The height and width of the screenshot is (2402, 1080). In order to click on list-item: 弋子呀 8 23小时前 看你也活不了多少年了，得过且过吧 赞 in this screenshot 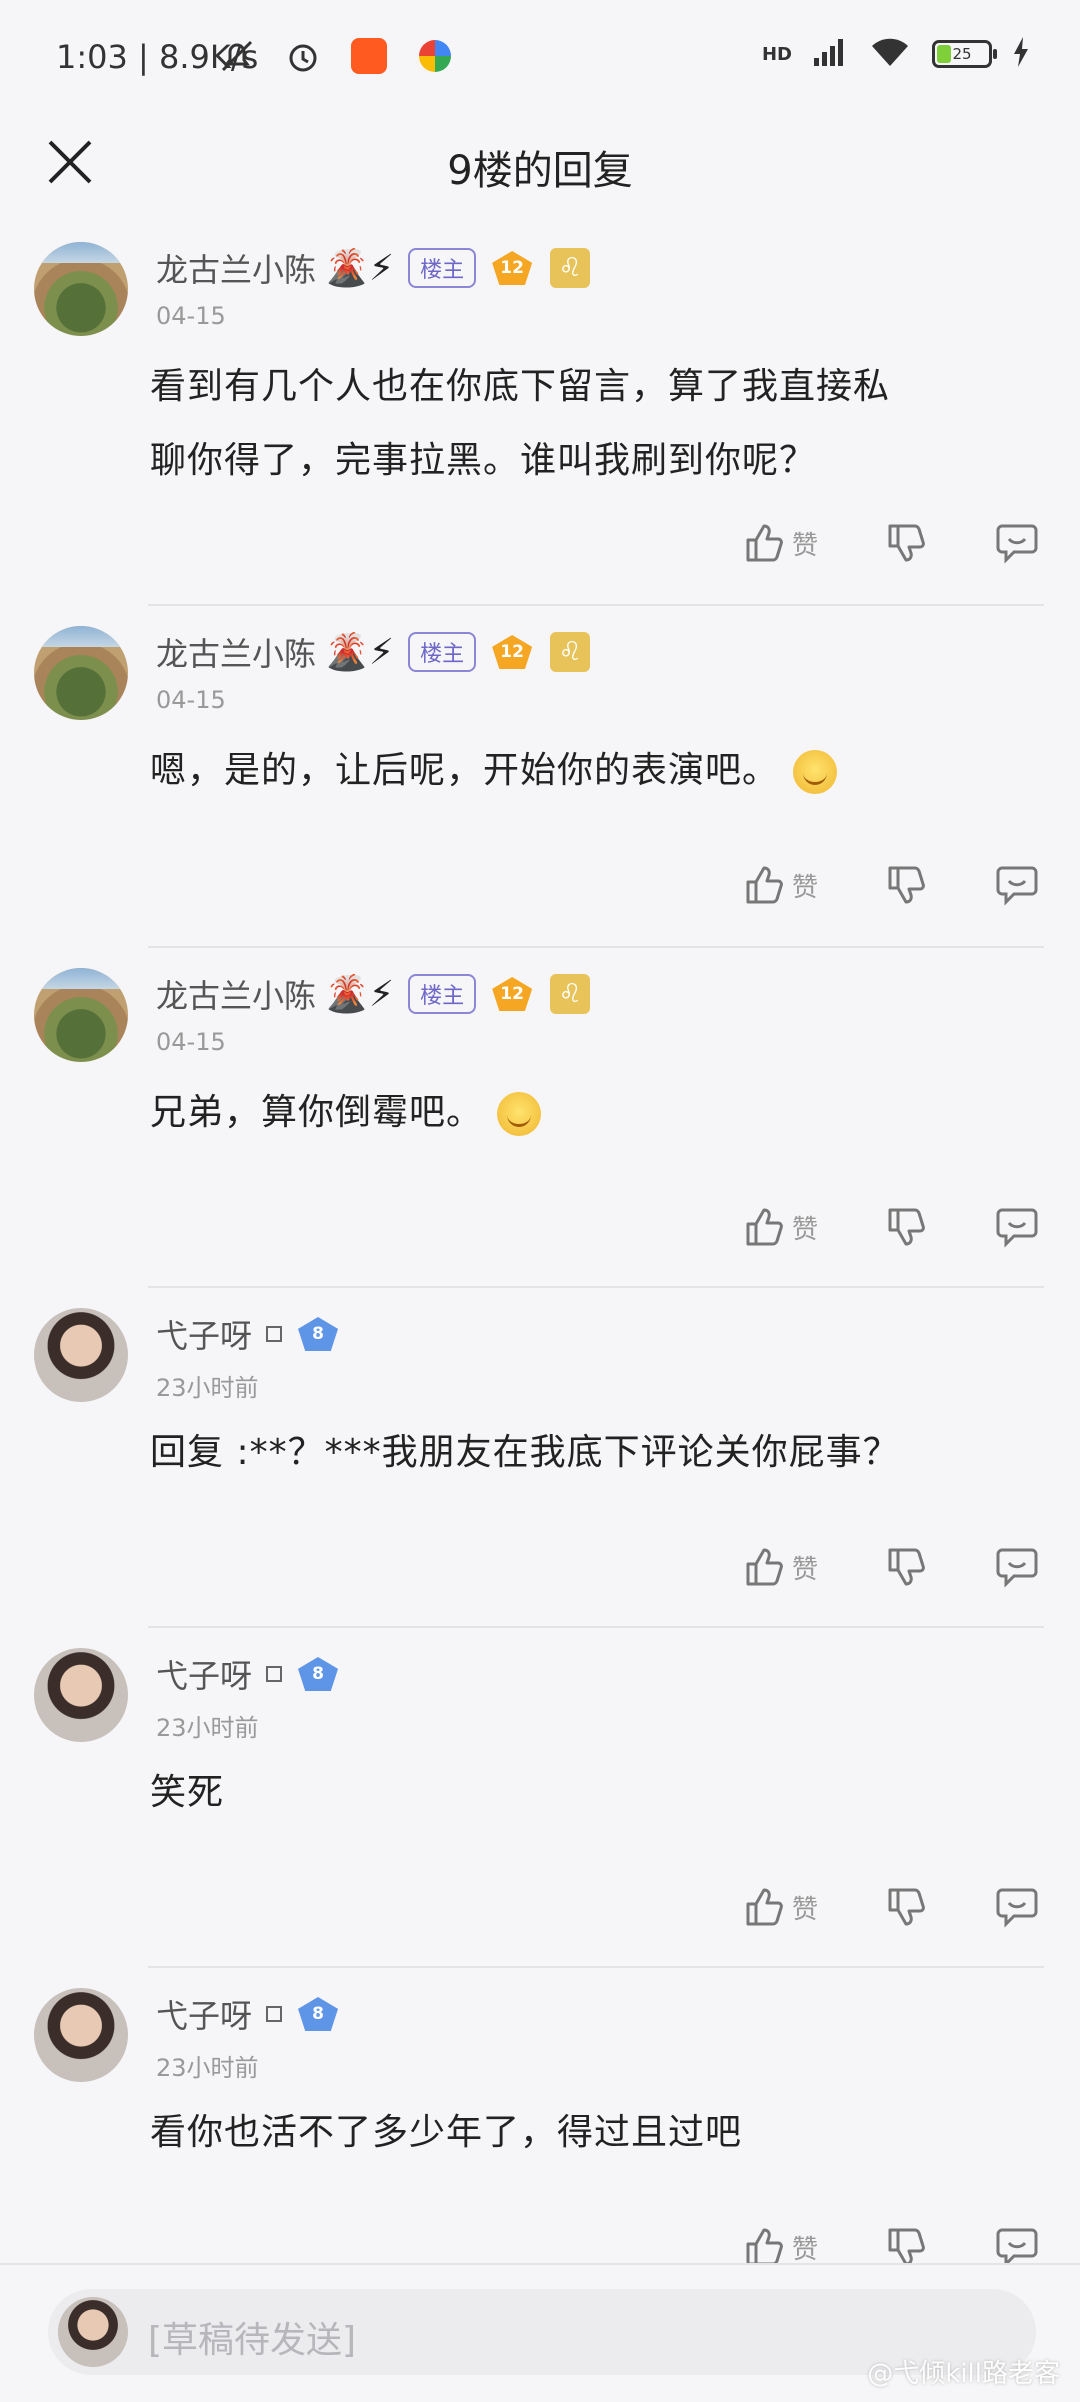, I will do `click(540, 2118)`.